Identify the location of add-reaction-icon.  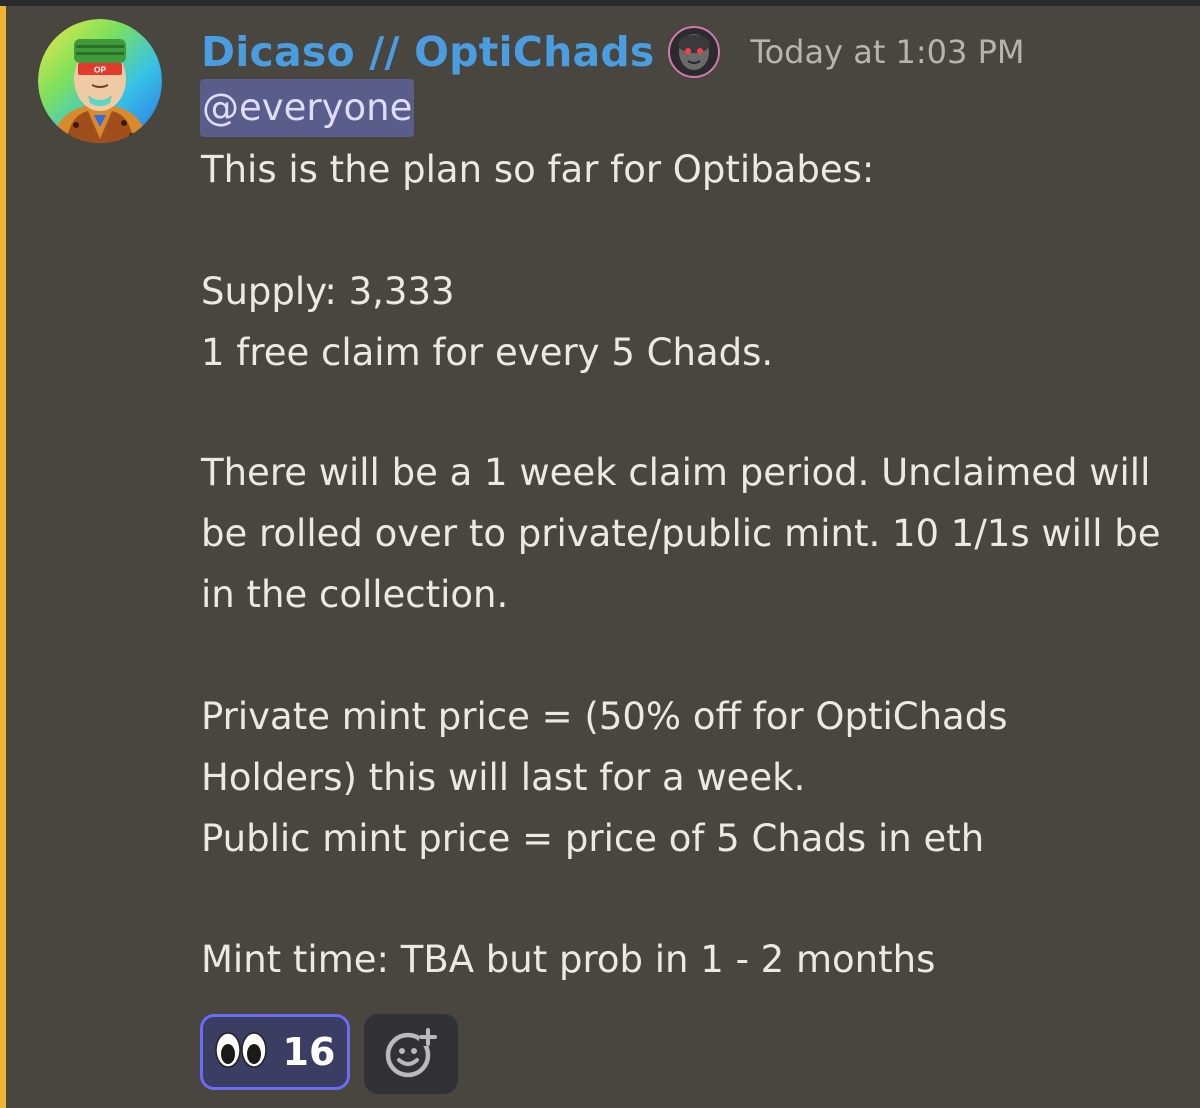
(411, 1054).